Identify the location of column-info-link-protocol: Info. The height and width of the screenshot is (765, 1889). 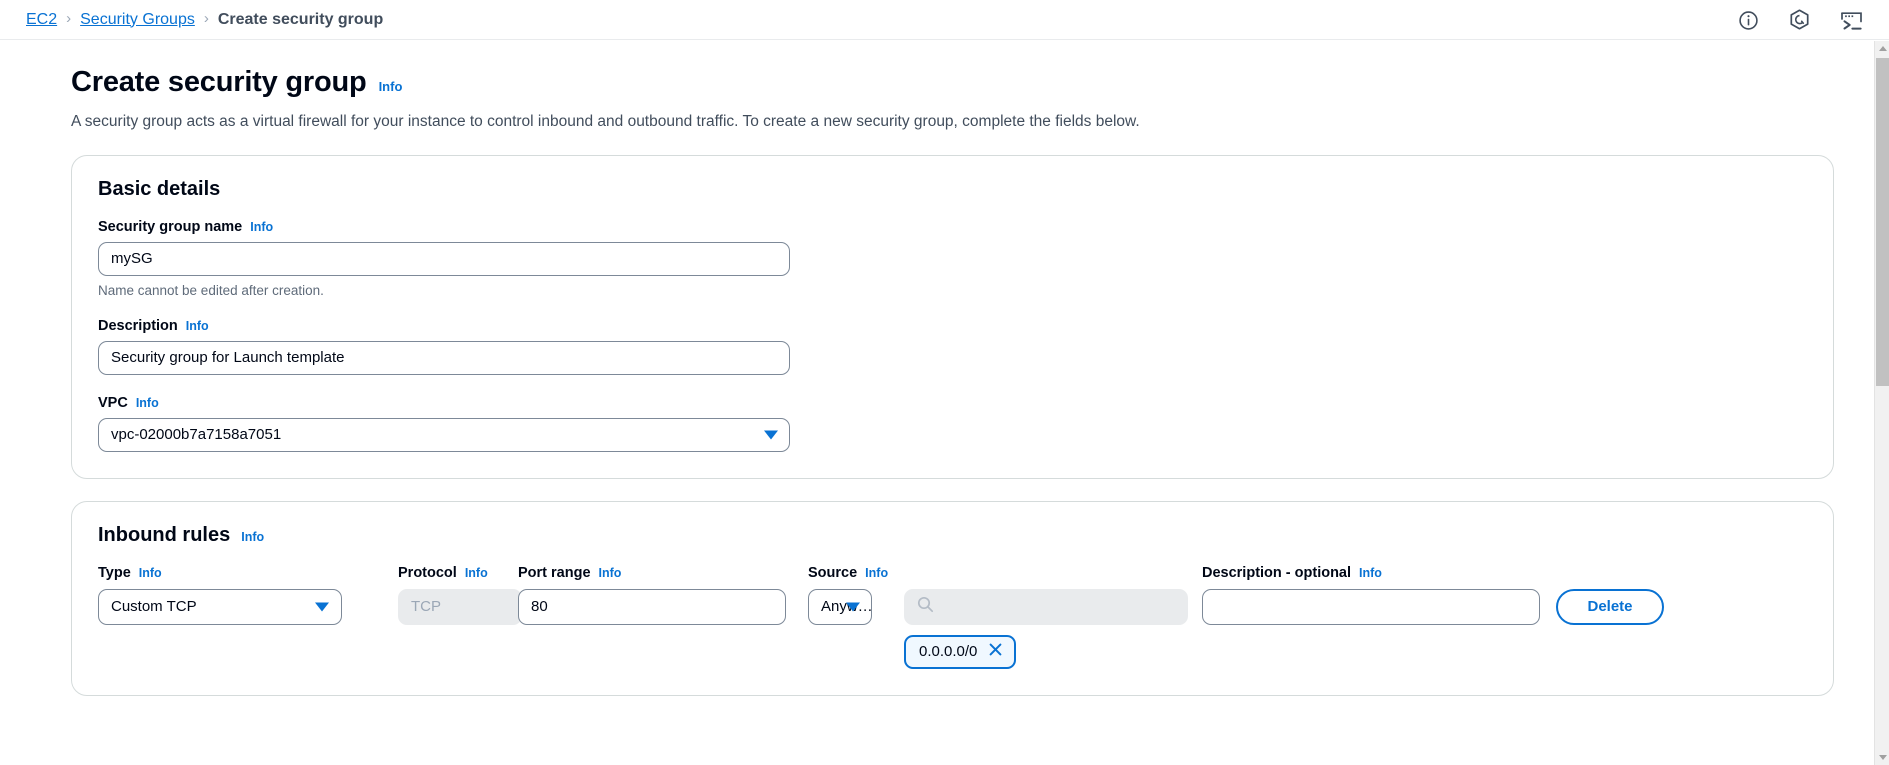
(476, 573).